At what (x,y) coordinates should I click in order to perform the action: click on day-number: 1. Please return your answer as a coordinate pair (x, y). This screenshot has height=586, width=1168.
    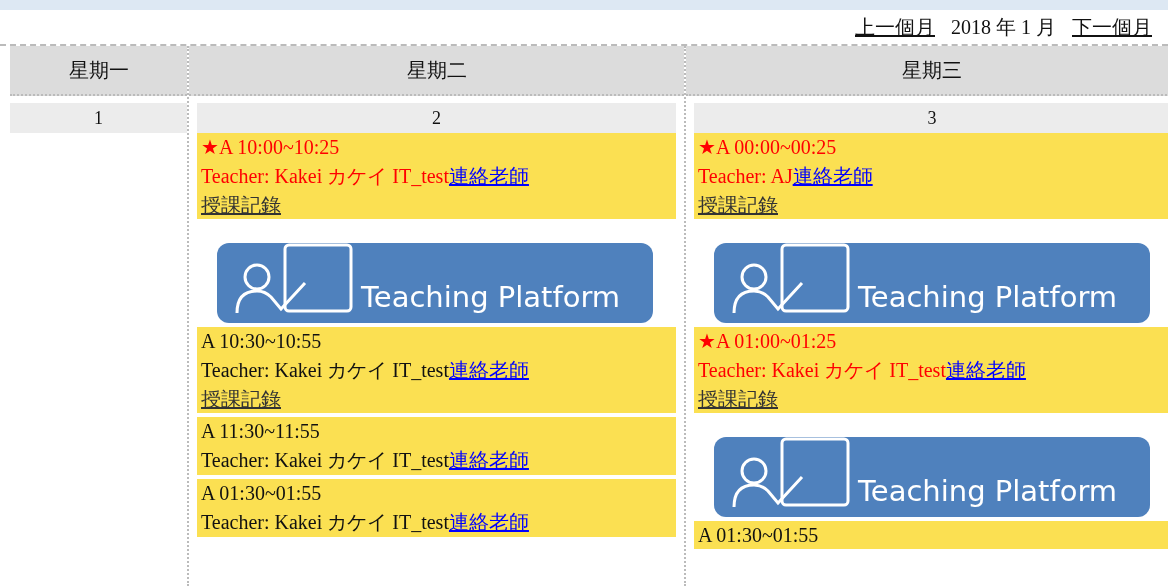
    Looking at the image, I should click on (98, 118).